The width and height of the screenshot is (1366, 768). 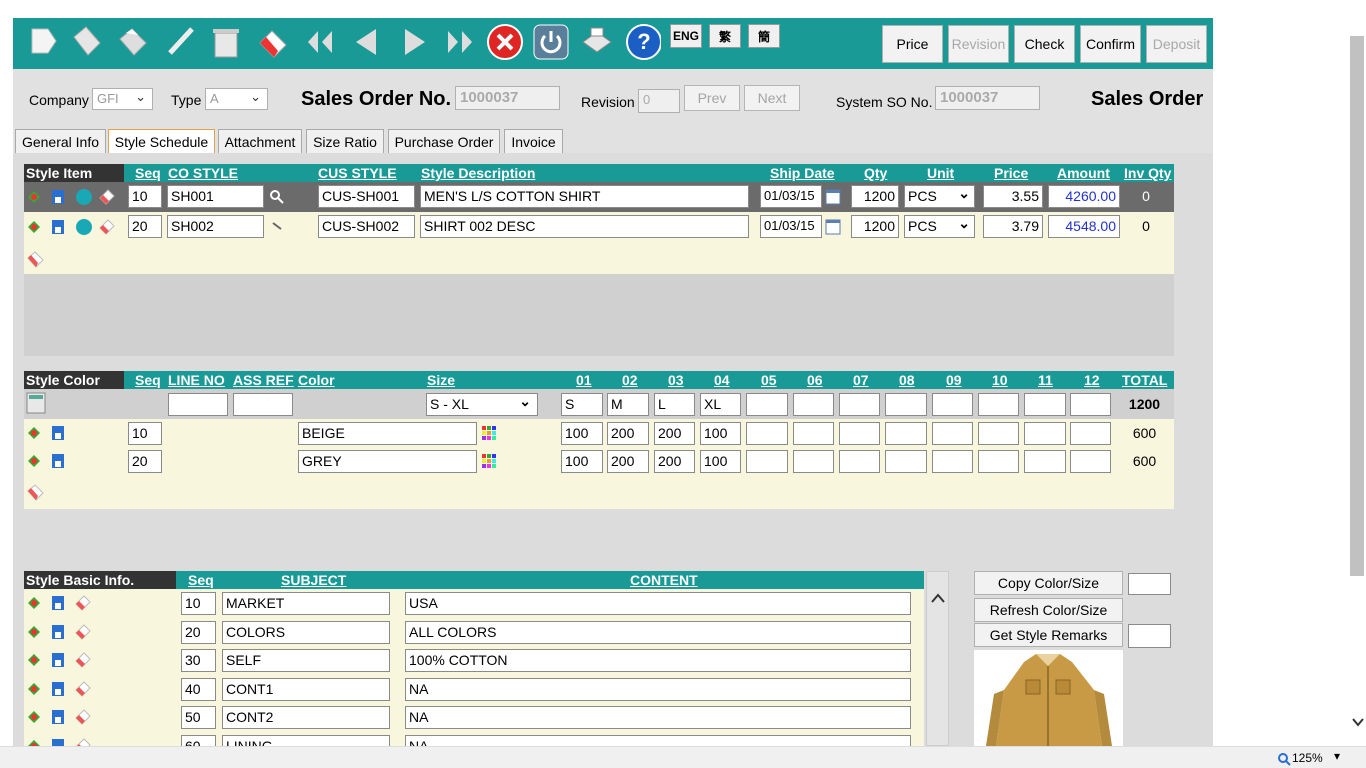 What do you see at coordinates (414, 42) in the screenshot?
I see `next-record-icon` at bounding box center [414, 42].